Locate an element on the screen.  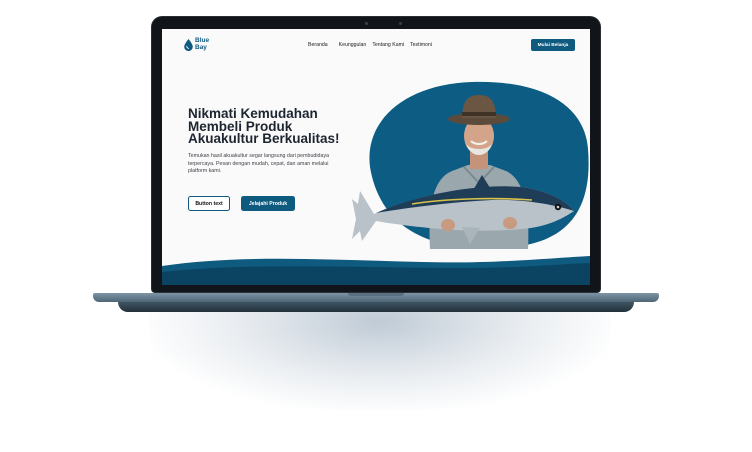
nav-link-keunggulan: Keunggulan is located at coordinates (353, 45).